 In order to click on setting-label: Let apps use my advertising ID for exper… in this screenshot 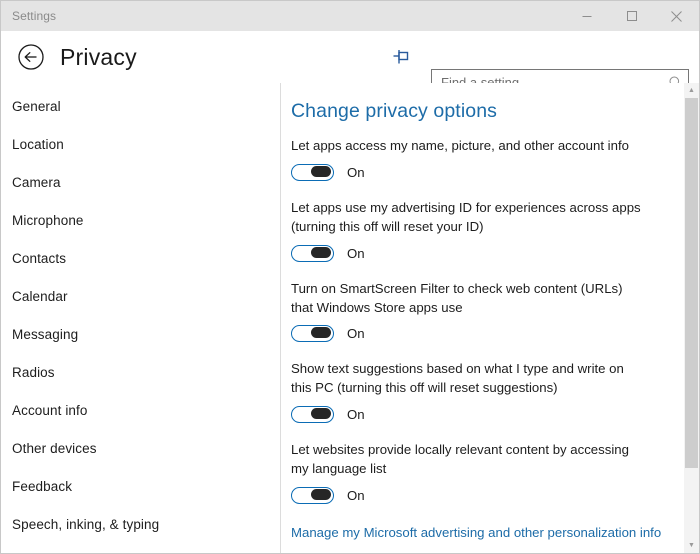, I will do `click(466, 216)`.